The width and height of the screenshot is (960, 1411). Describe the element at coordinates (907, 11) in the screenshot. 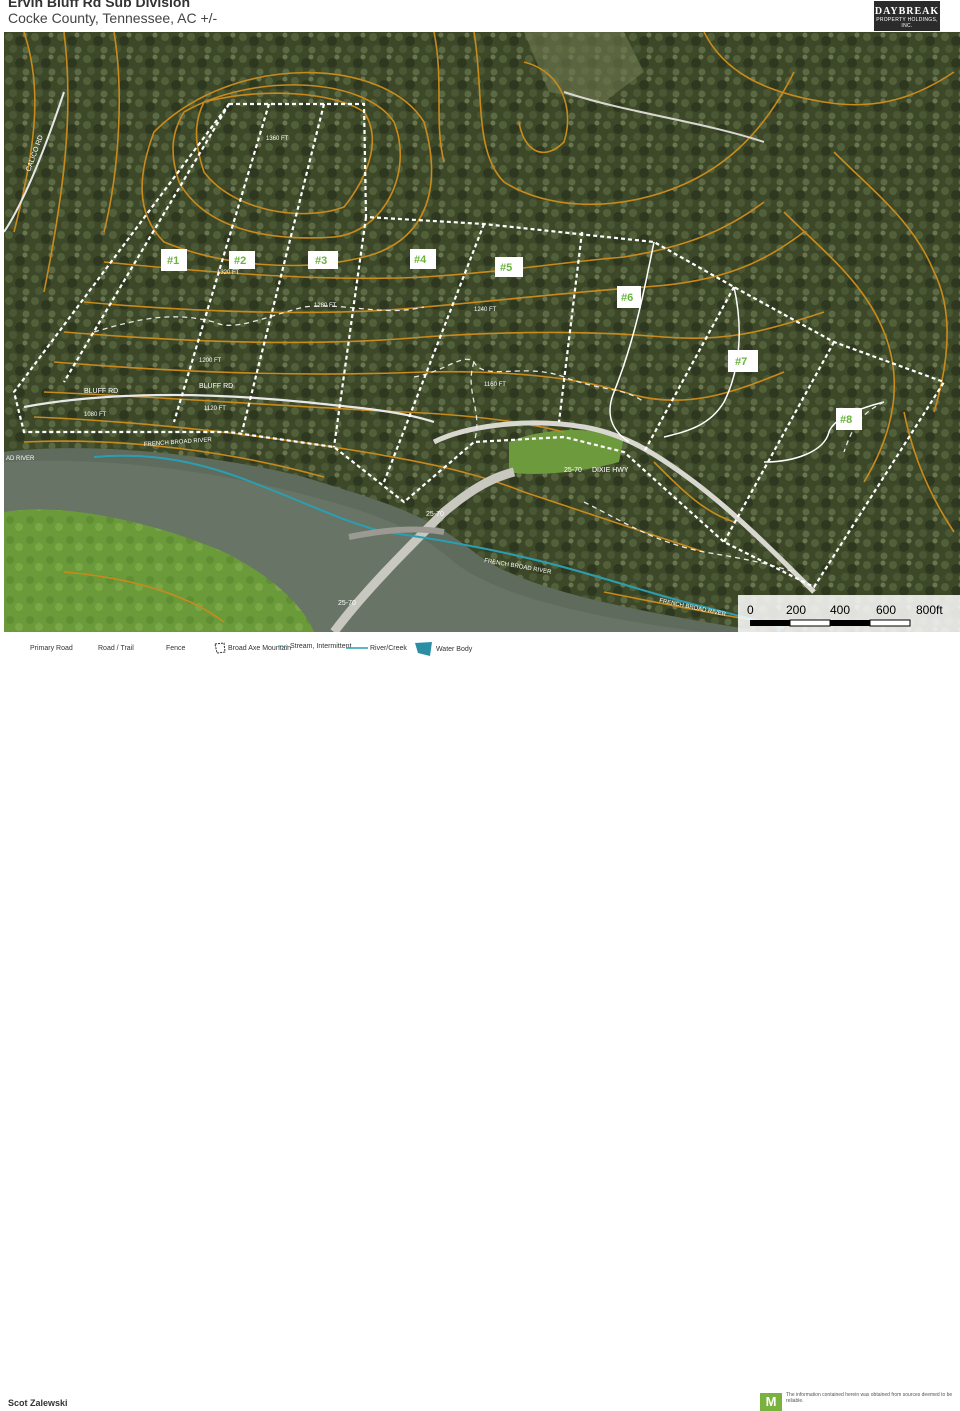

I see `logo-main-text: DAYBREAK` at that location.